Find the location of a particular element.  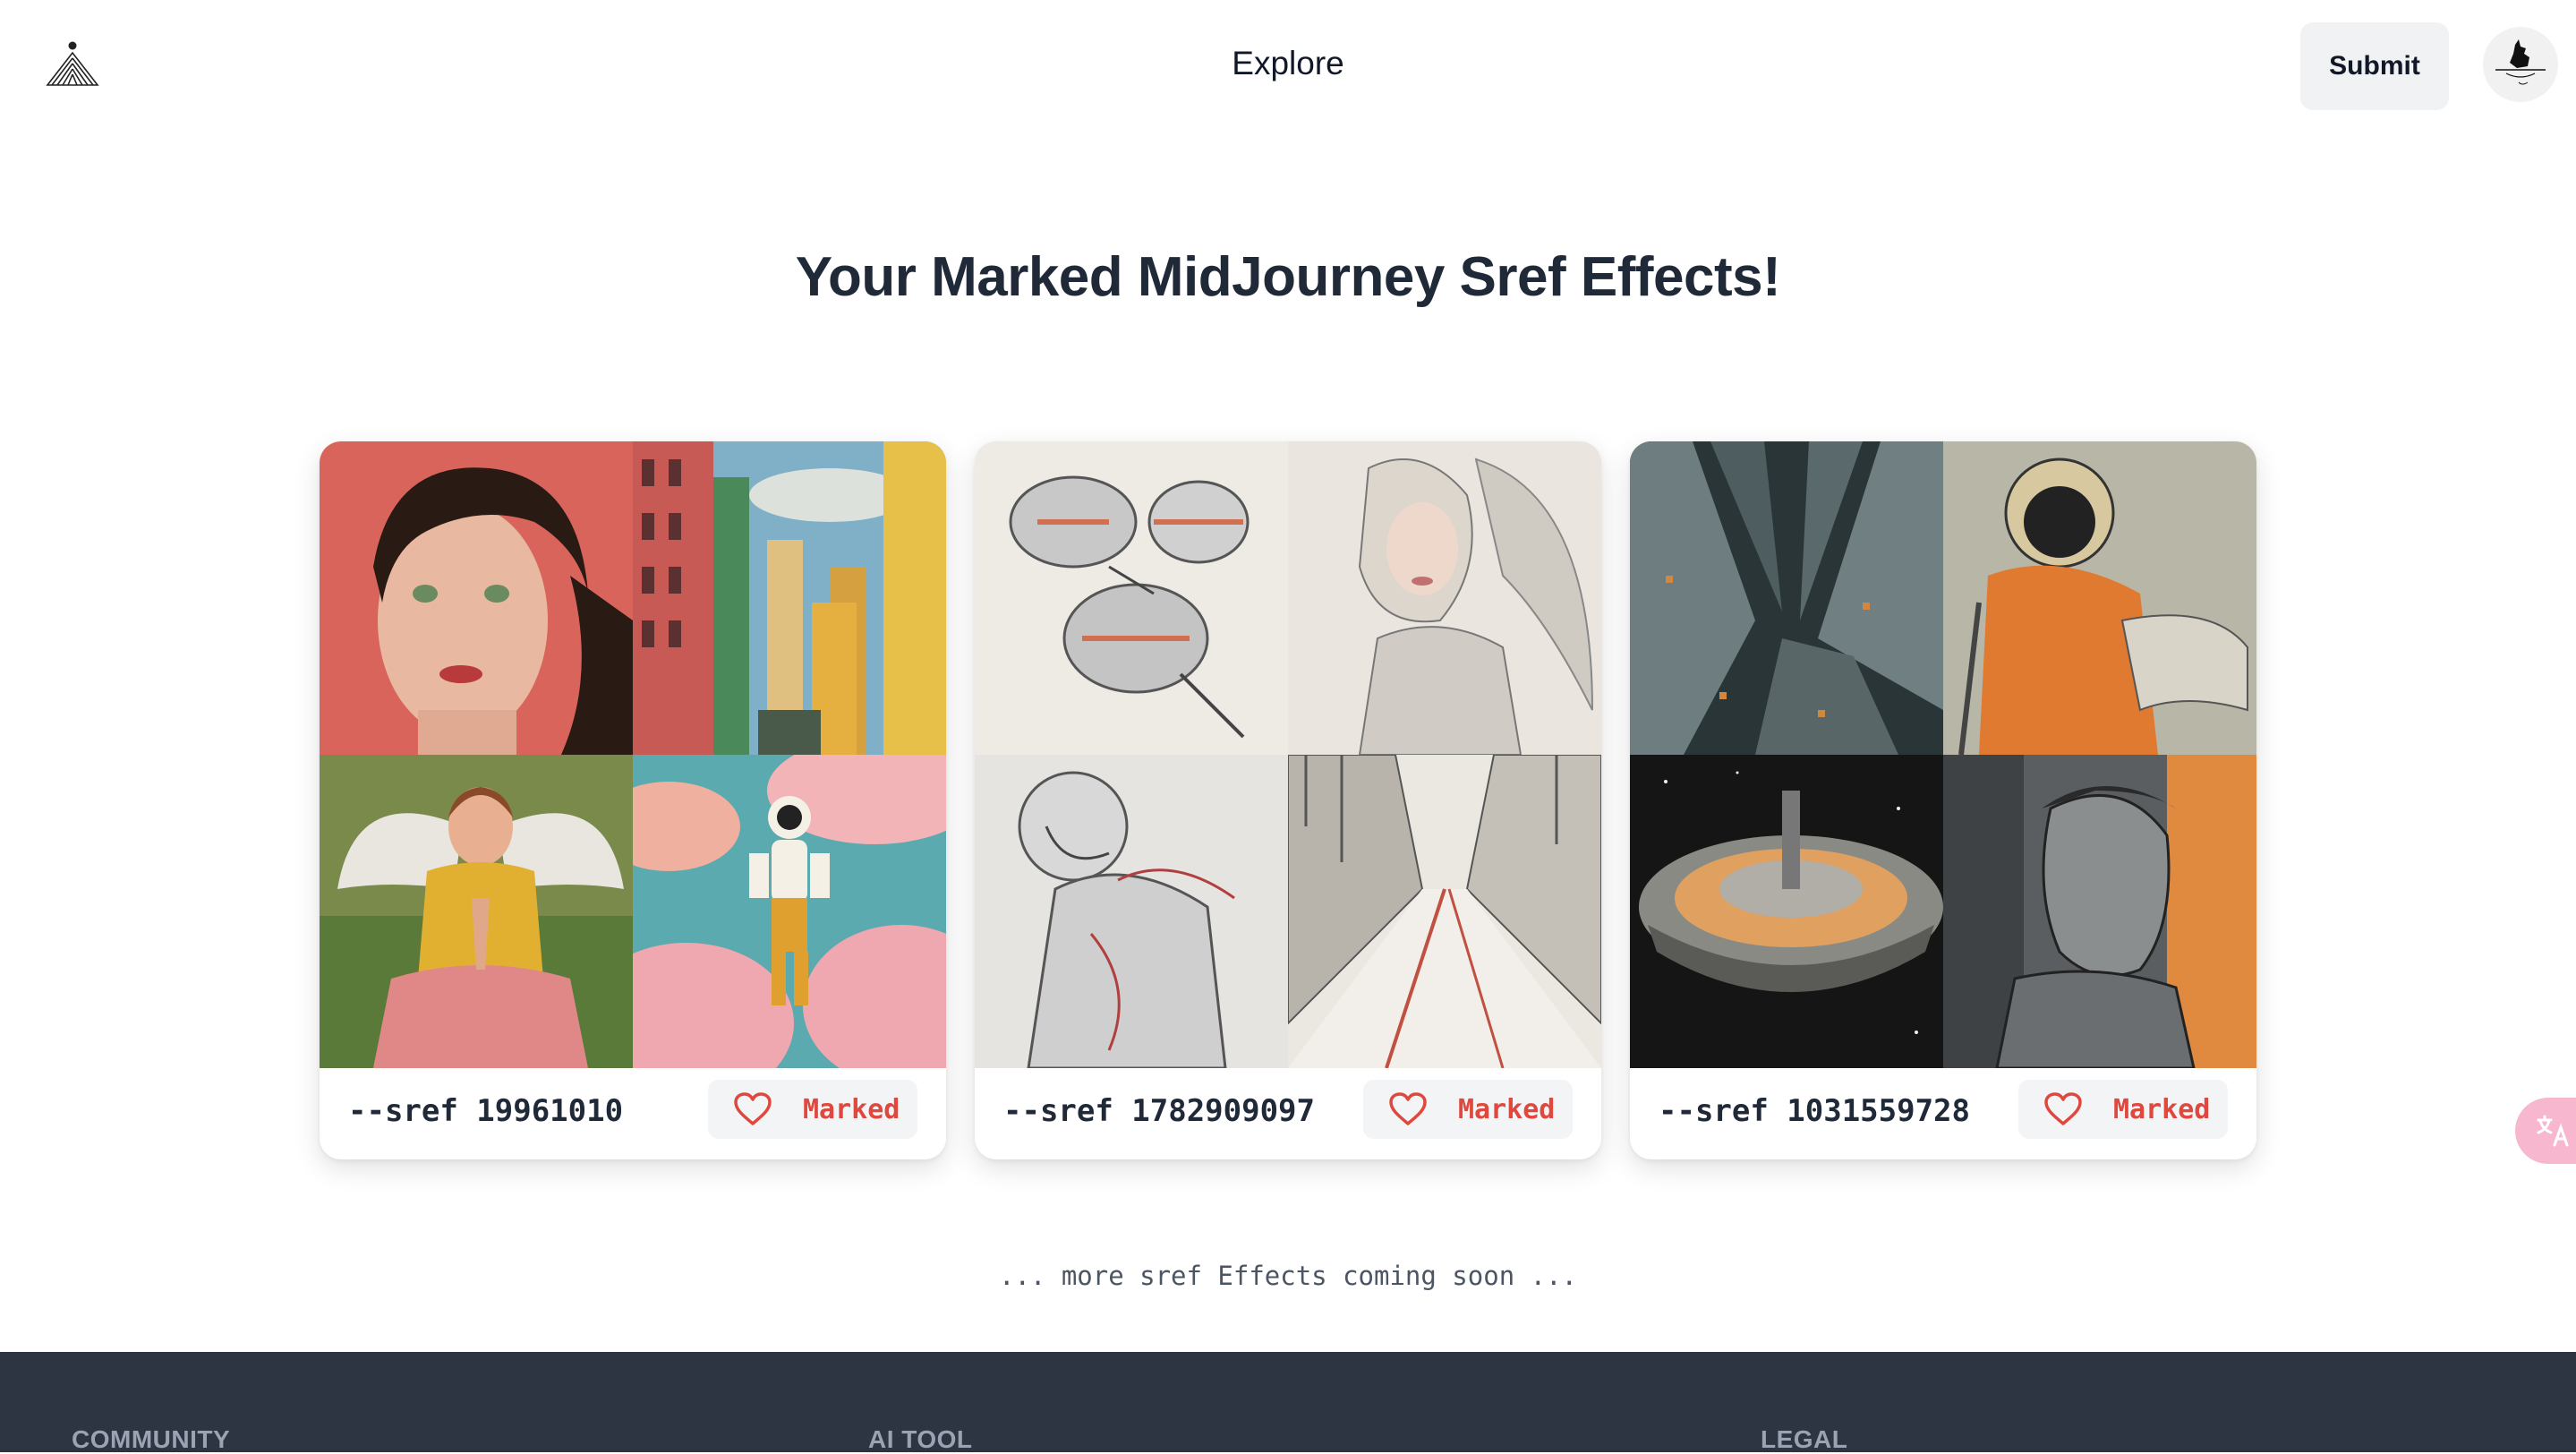

nav-explore-link: Explore is located at coordinates (1287, 63).